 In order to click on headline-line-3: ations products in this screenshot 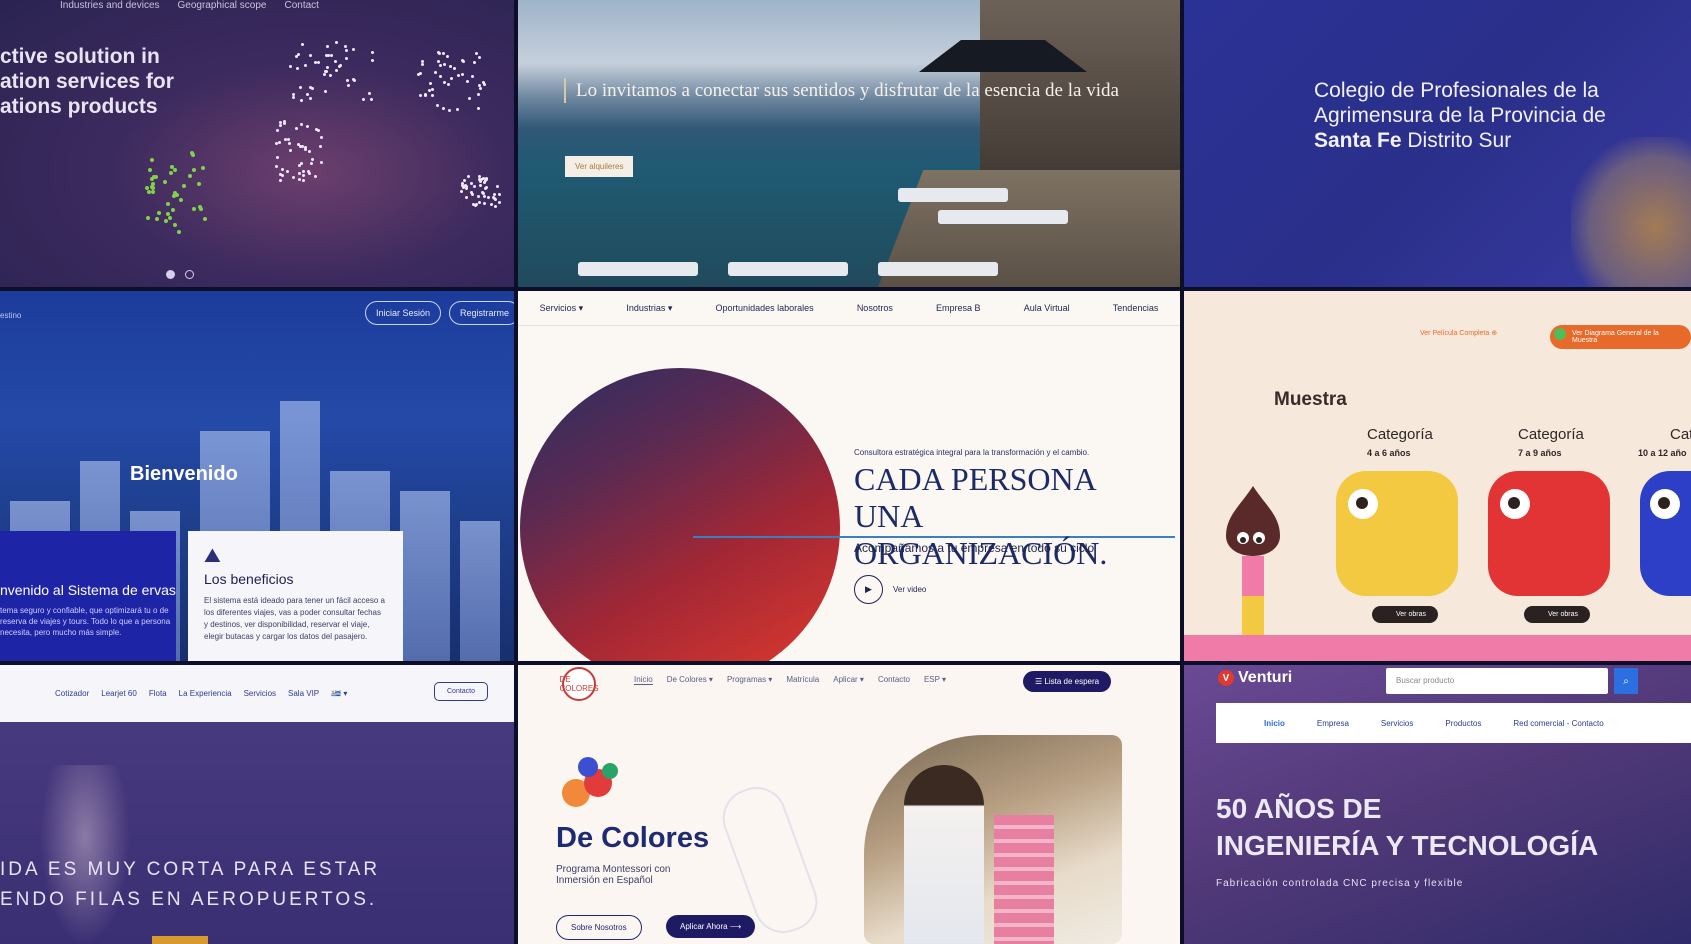, I will do `click(79, 106)`.